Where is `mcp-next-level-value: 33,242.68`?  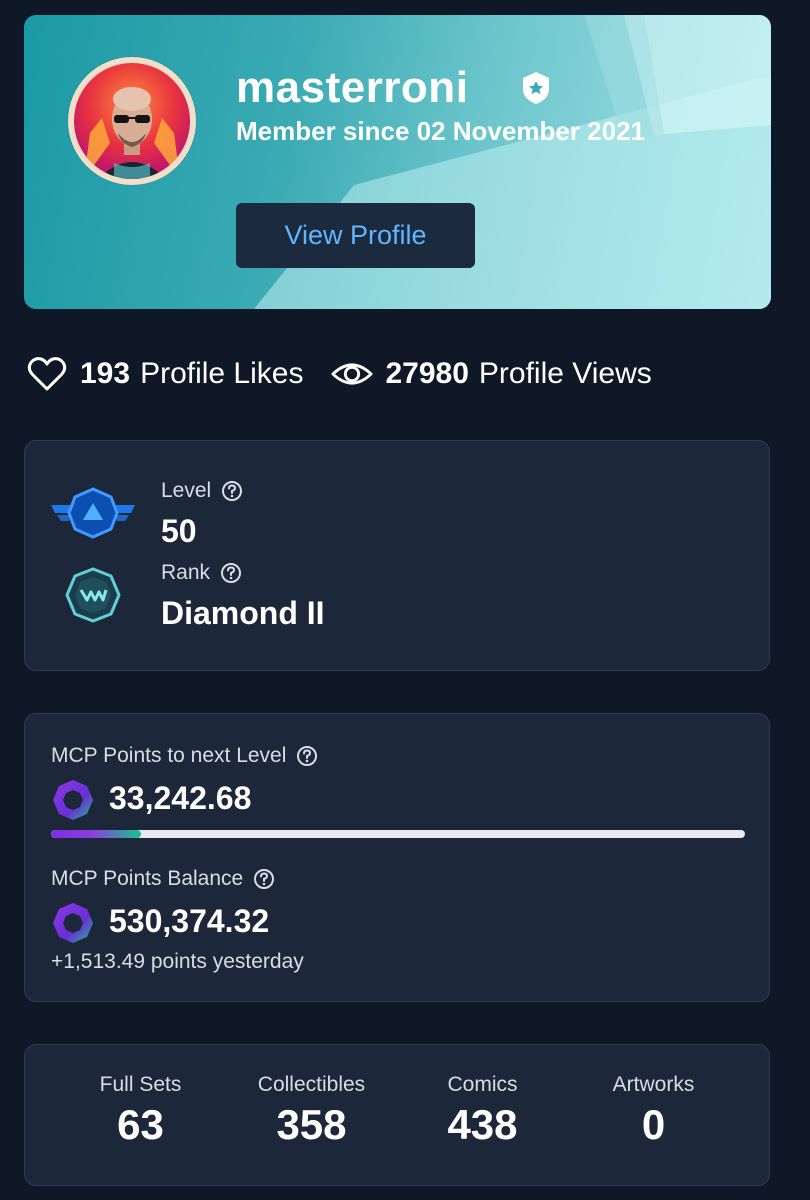 mcp-next-level-value: 33,242.68 is located at coordinates (180, 798).